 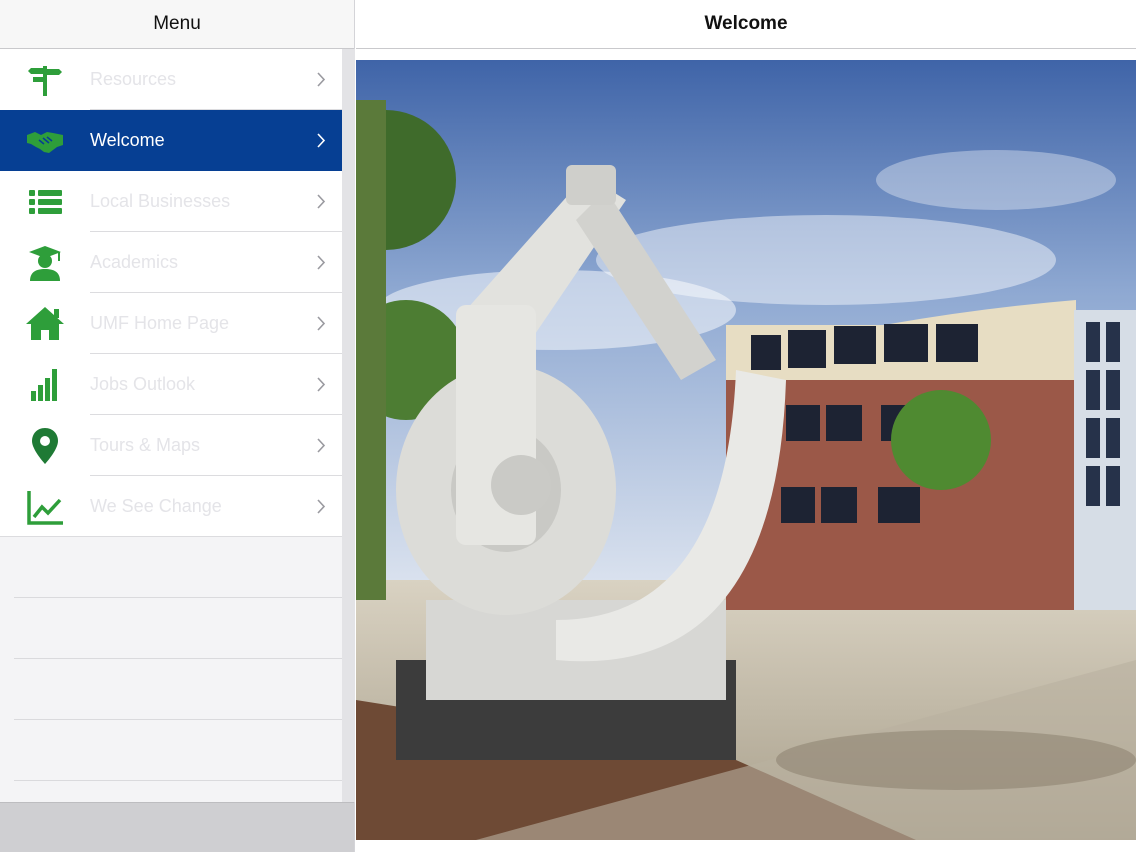 I want to click on sidebar-item-umf-home-page: UMF Home Page, so click(x=171, y=323).